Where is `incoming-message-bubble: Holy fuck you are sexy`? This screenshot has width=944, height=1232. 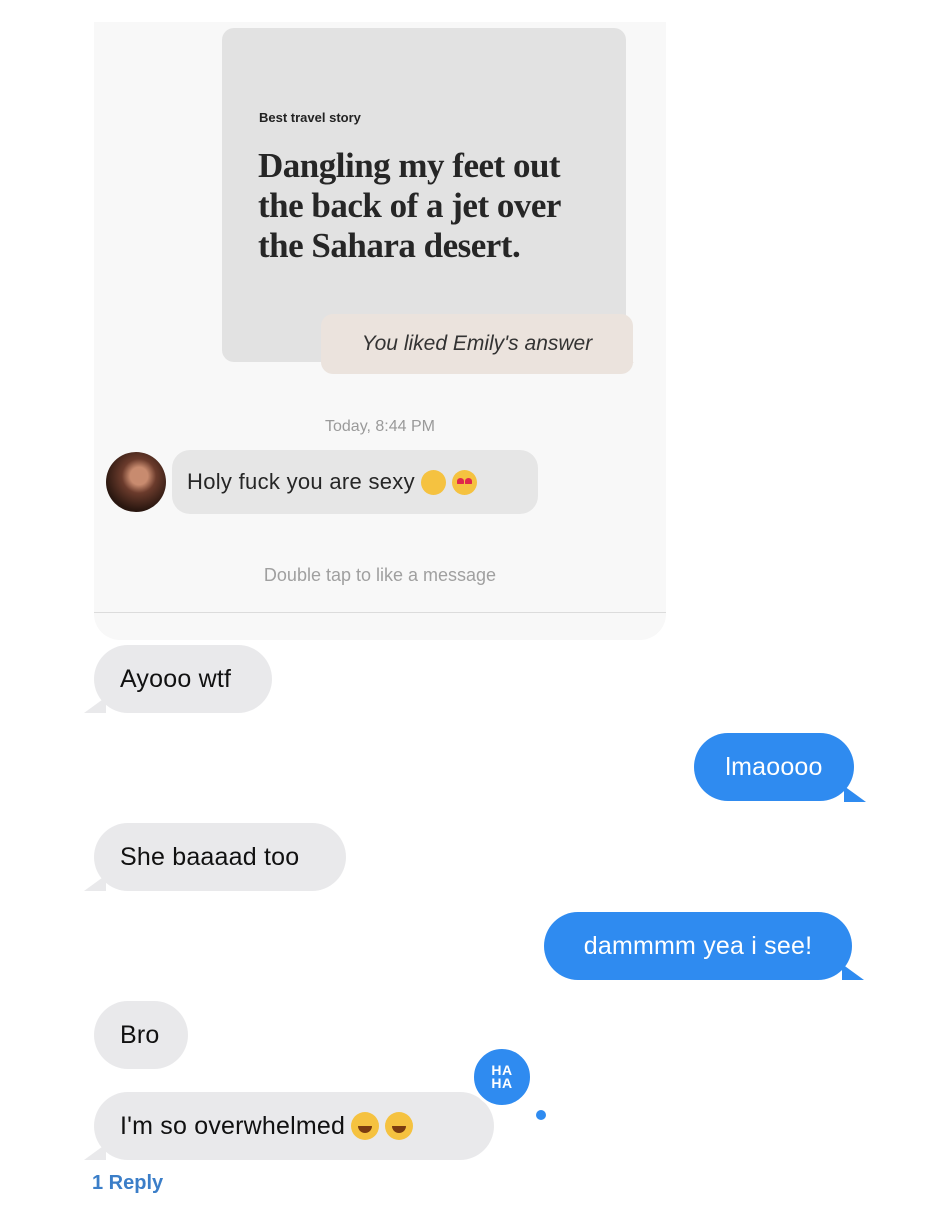 incoming-message-bubble: Holy fuck you are sexy is located at coordinates (355, 482).